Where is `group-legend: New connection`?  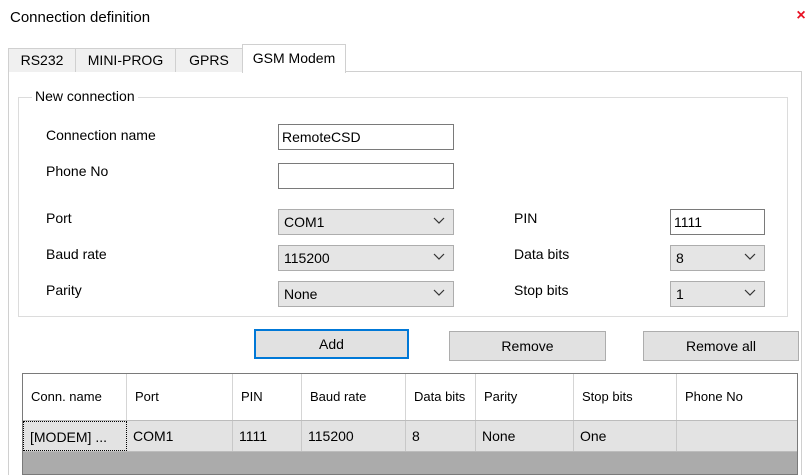
group-legend: New connection is located at coordinates (85, 96).